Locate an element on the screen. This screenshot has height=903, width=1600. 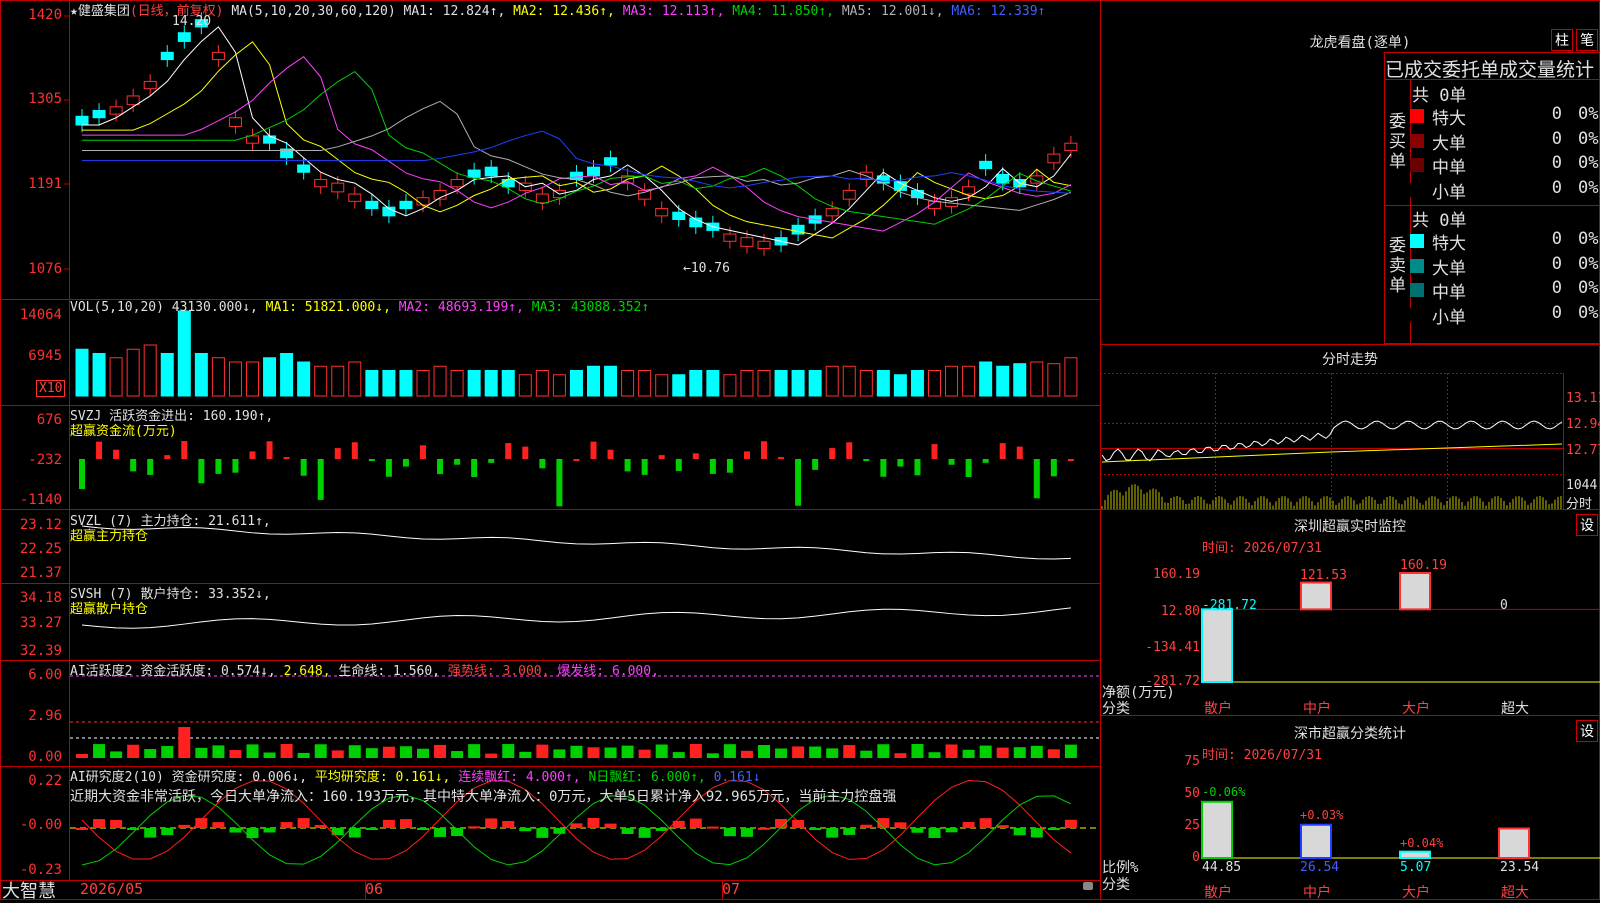
intraday-axis-0: 13.11 is located at coordinates (1583, 398).